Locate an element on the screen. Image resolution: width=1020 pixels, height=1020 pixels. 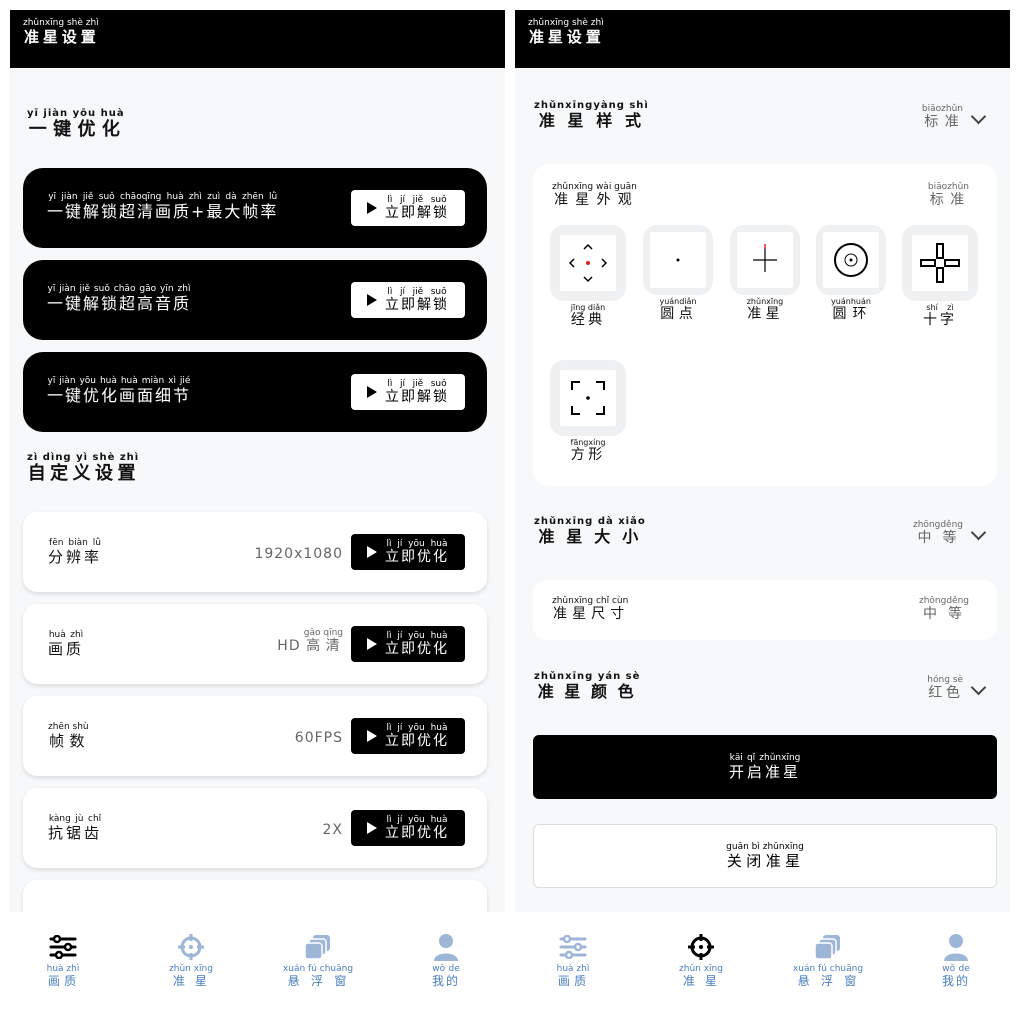
setting-label: 抗锯齿kàng jù chǐ is located at coordinates (75, 828).